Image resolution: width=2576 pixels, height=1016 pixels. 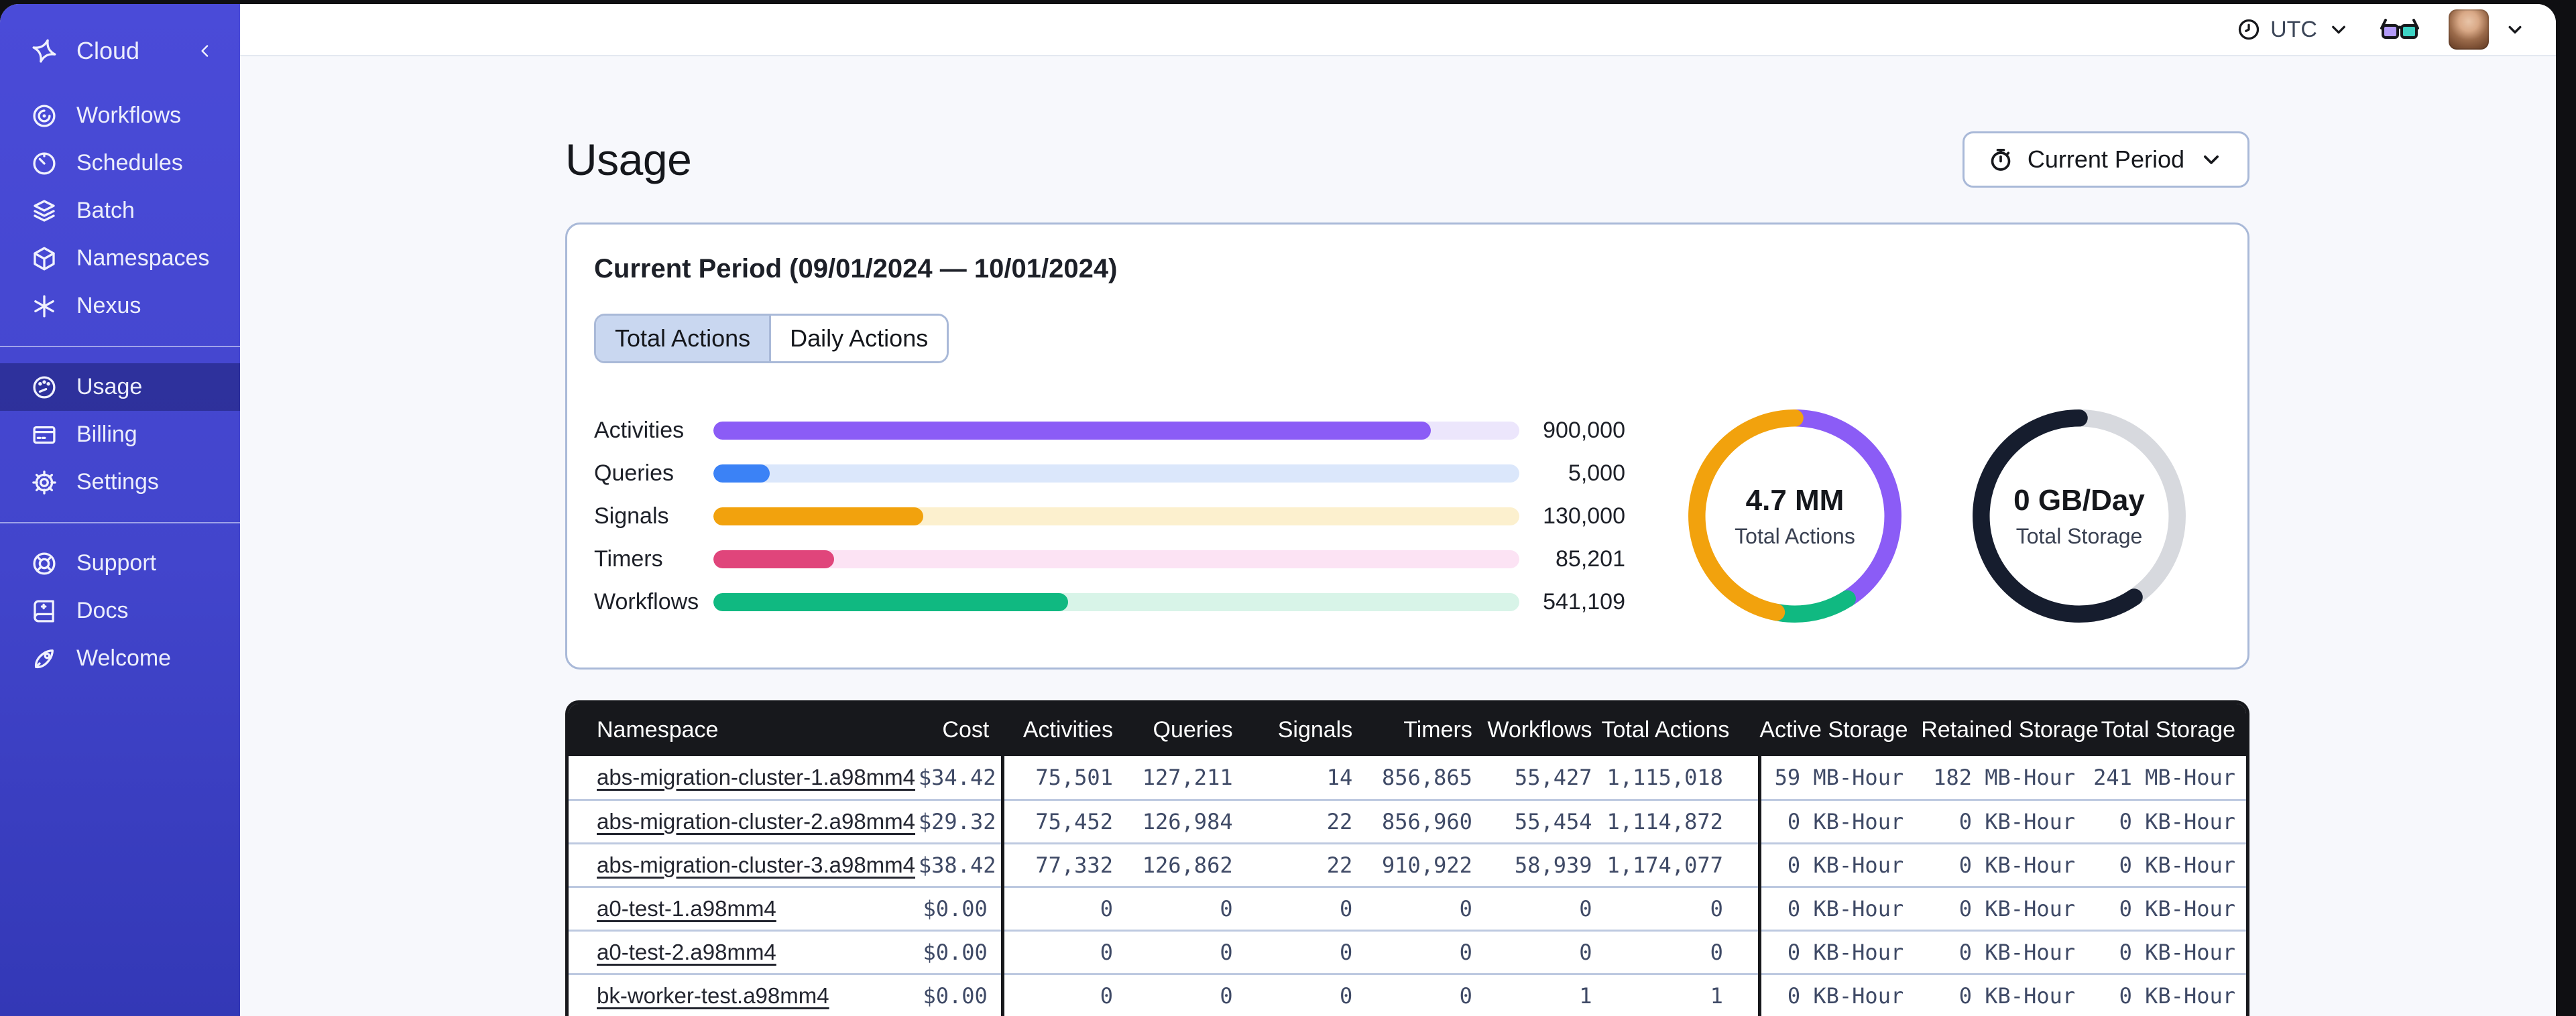 What do you see at coordinates (120, 611) in the screenshot?
I see `sidebar-item-docs: Docs` at bounding box center [120, 611].